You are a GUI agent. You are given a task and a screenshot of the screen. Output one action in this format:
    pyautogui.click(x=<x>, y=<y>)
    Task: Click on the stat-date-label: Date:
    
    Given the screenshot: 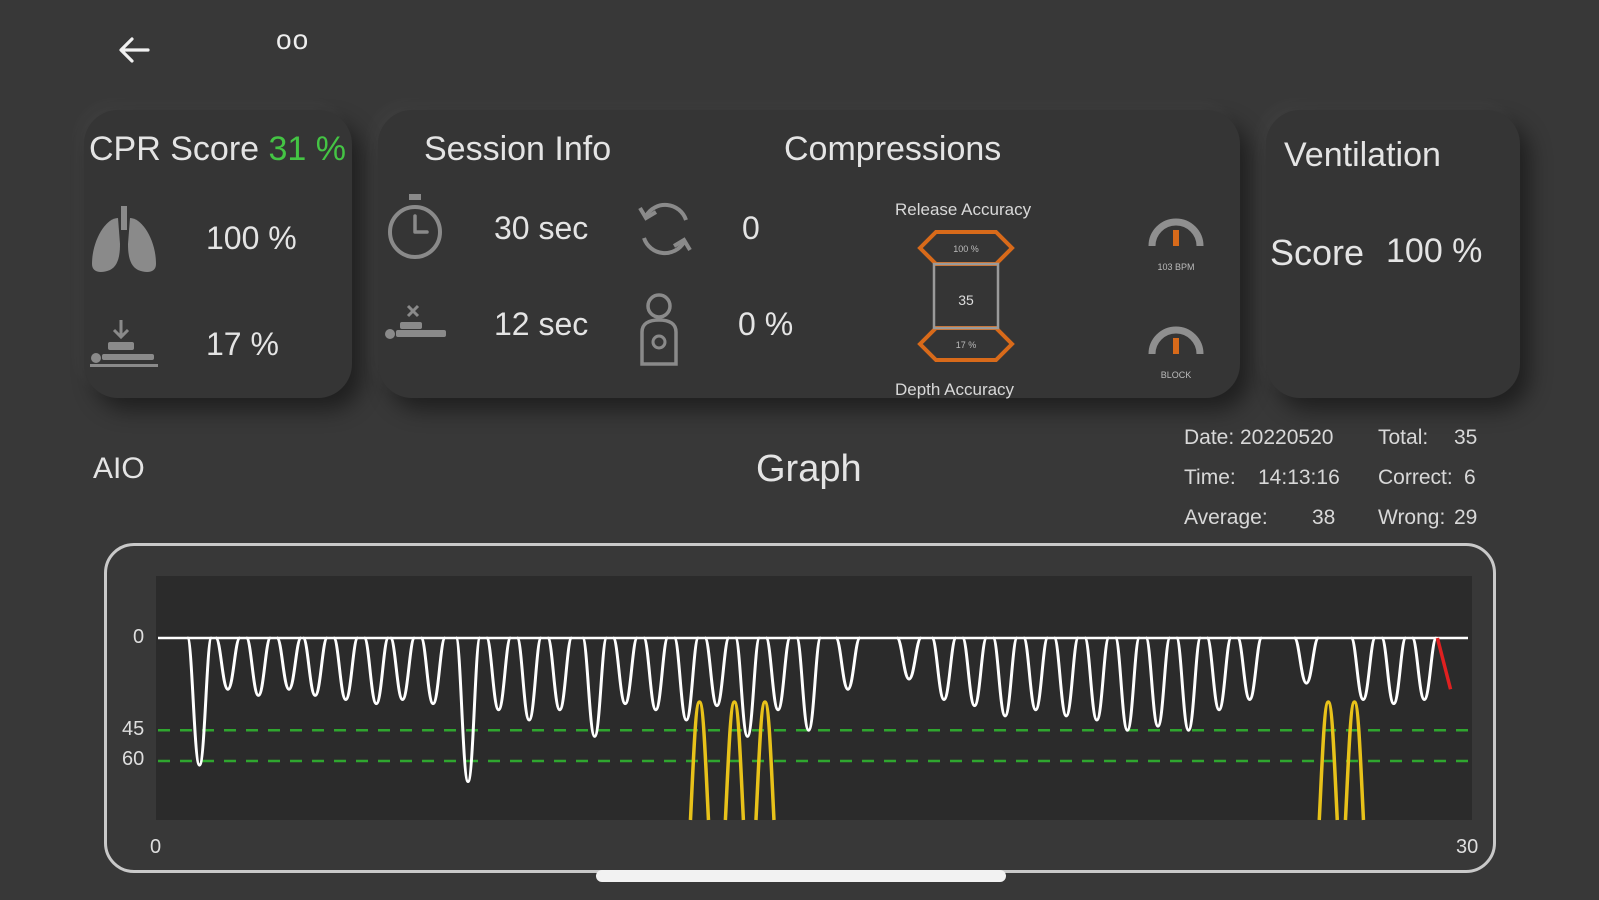 What is the action you would take?
    pyautogui.click(x=1209, y=437)
    